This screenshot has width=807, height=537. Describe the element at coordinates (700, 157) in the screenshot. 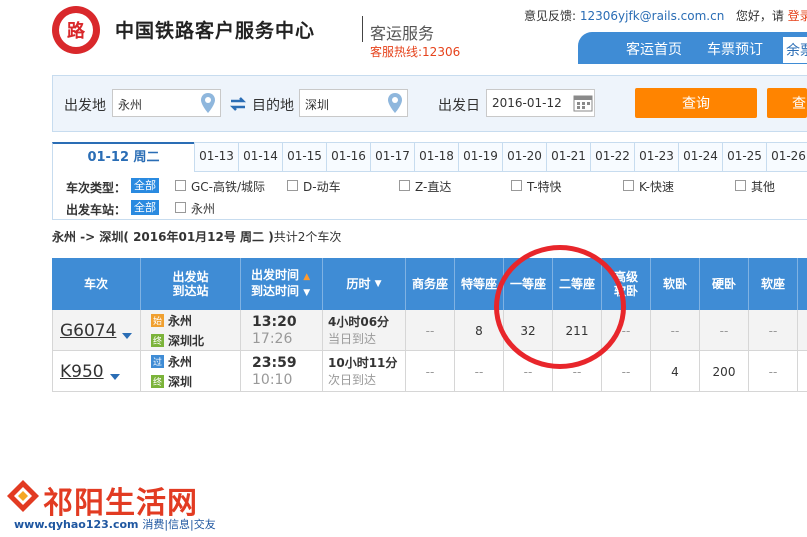

I see `date-tab: 01-24` at that location.